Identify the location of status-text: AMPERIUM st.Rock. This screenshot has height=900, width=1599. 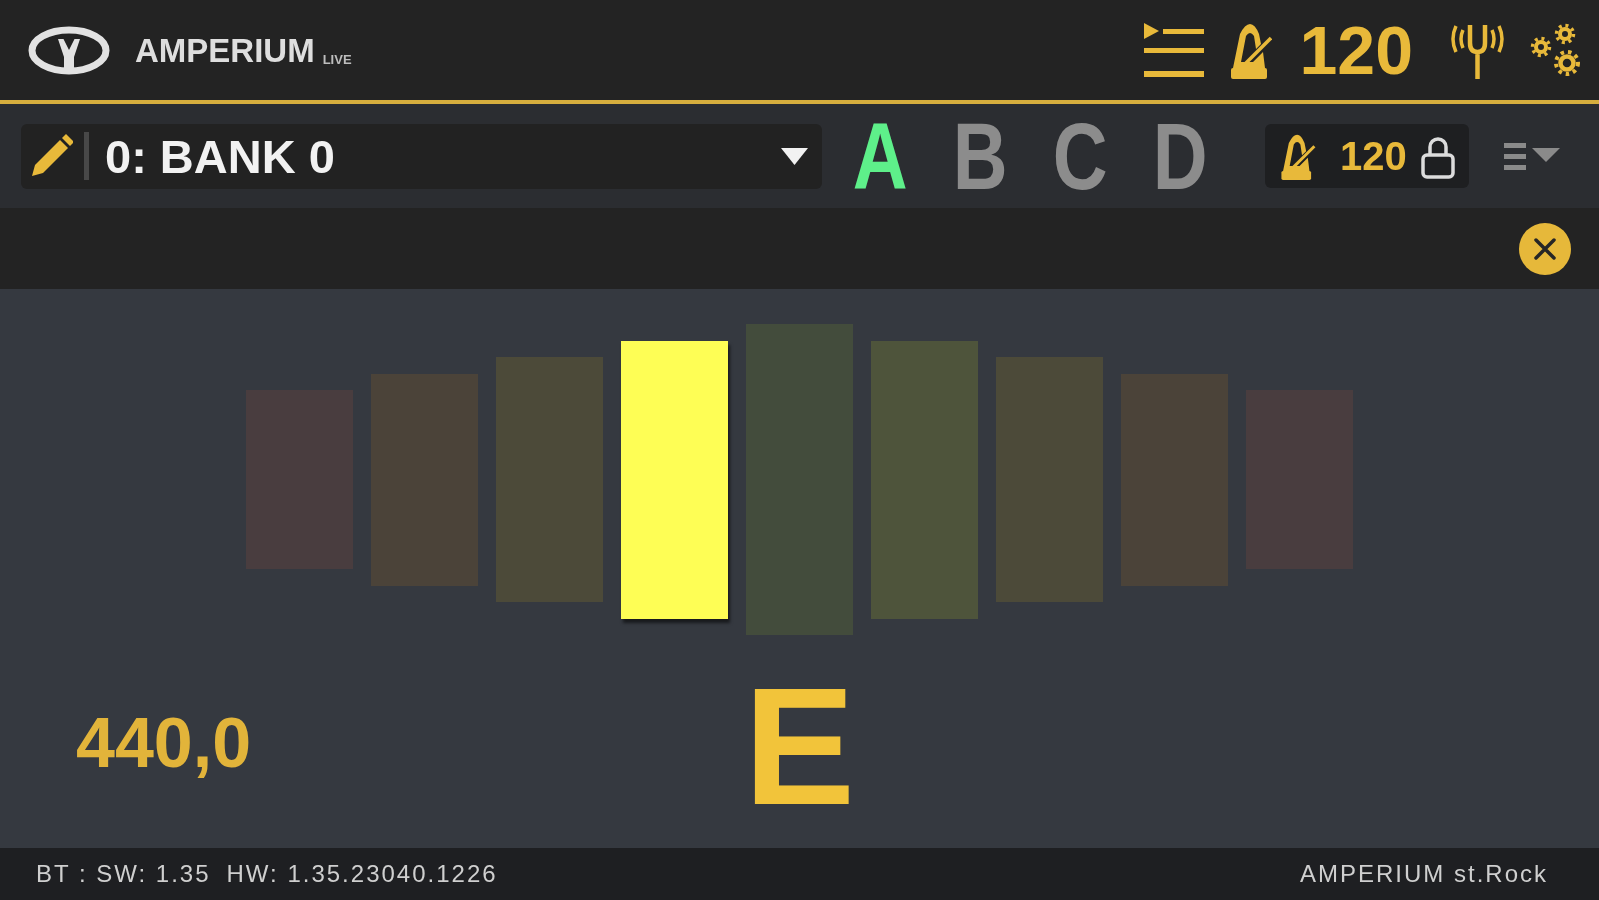
(1423, 874).